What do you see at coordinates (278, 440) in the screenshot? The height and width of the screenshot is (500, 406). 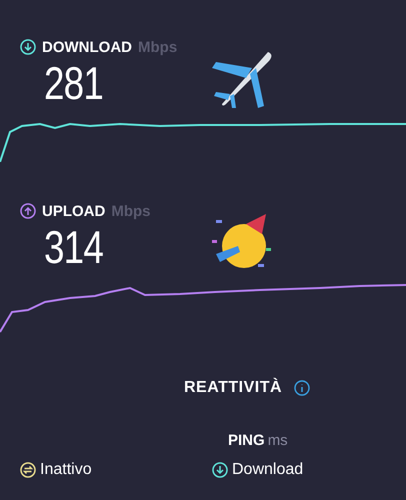 I see `unit-label: ms` at bounding box center [278, 440].